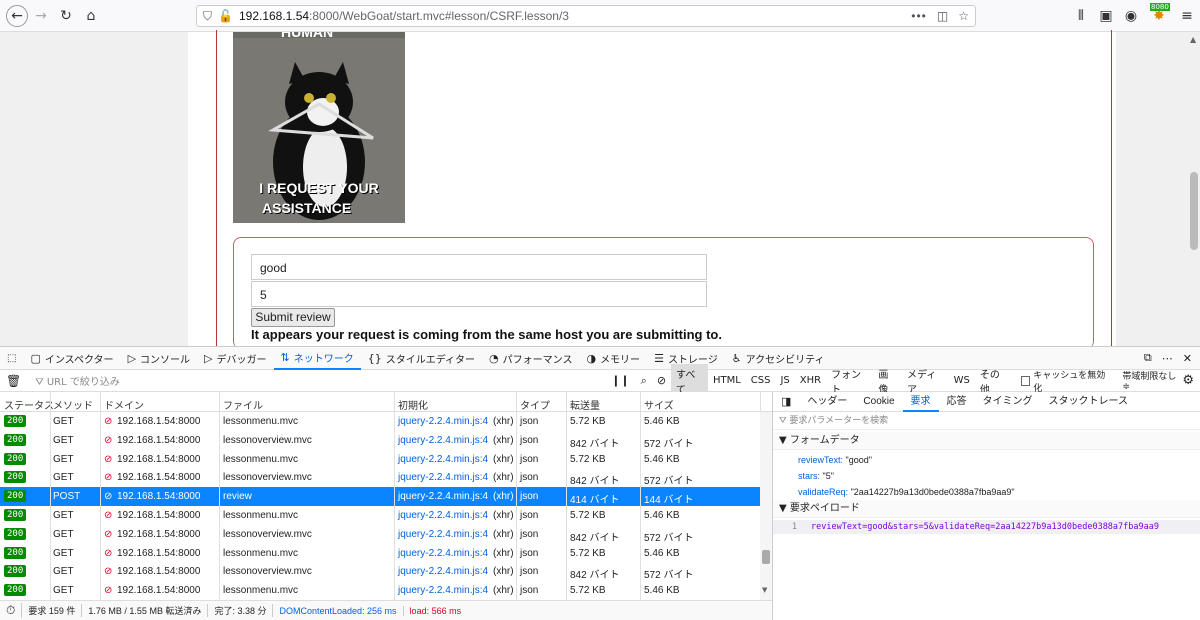 The width and height of the screenshot is (1200, 620). I want to click on filter-xhr: XHR, so click(810, 380).